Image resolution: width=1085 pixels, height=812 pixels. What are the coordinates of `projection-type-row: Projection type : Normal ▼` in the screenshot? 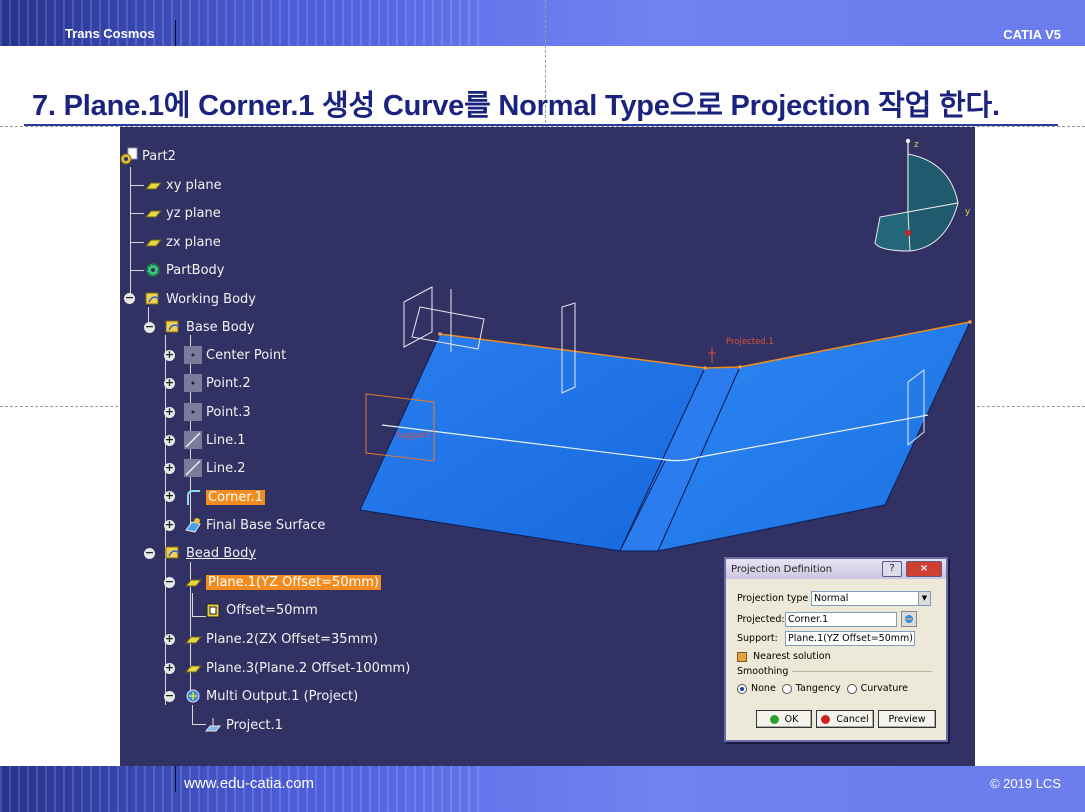 It's located at (834, 598).